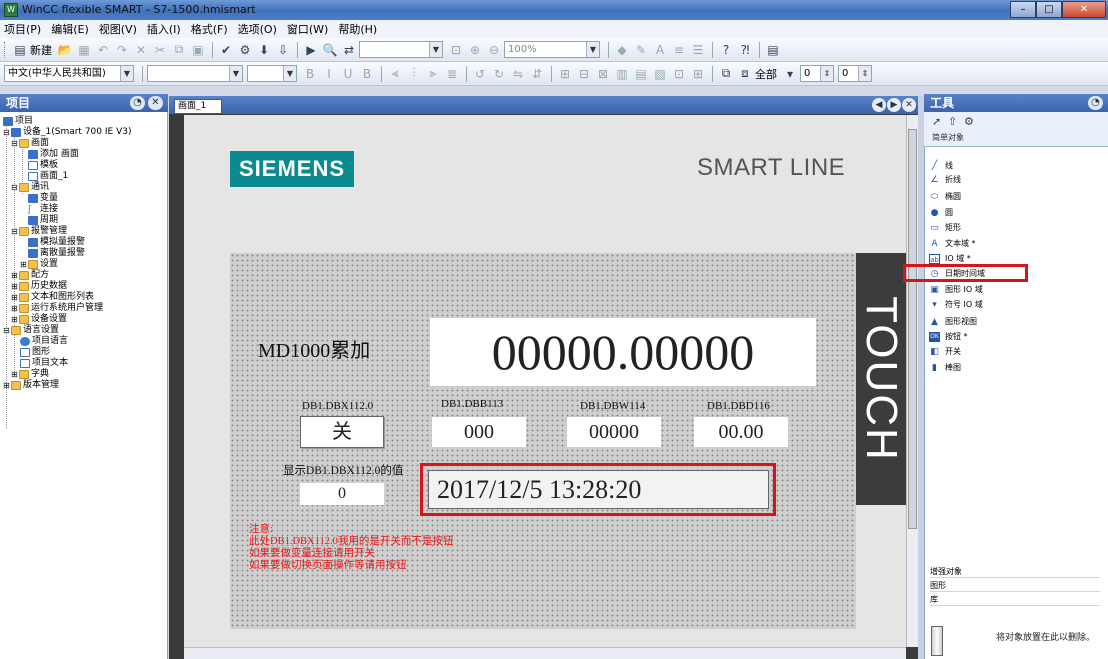 This screenshot has width=1108, height=659. I want to click on zoom-out-icon: ⊖, so click(494, 50).